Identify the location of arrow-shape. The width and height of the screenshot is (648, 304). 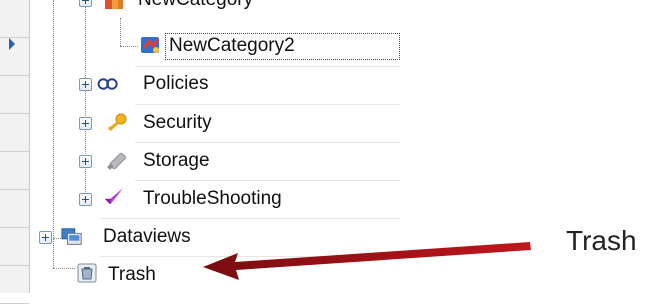
(367, 261).